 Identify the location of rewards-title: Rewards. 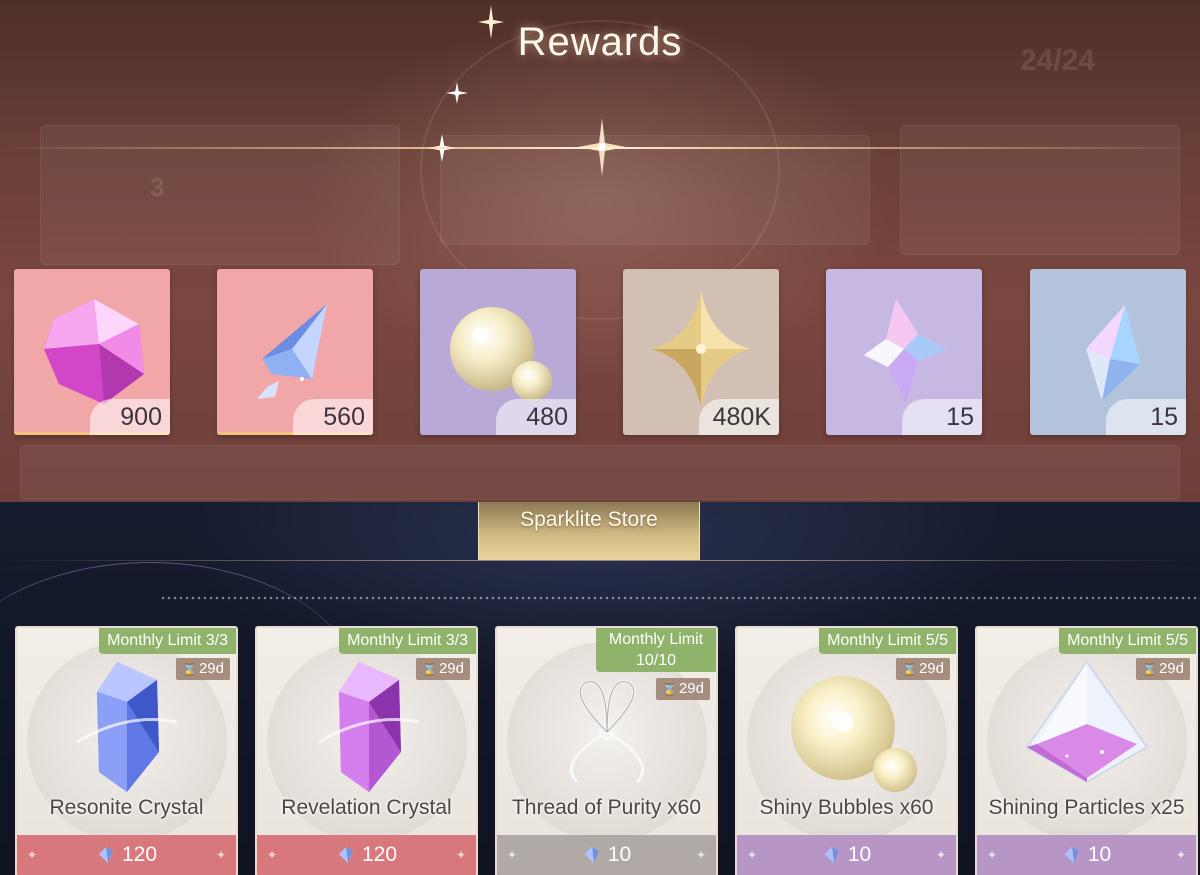
(600, 42).